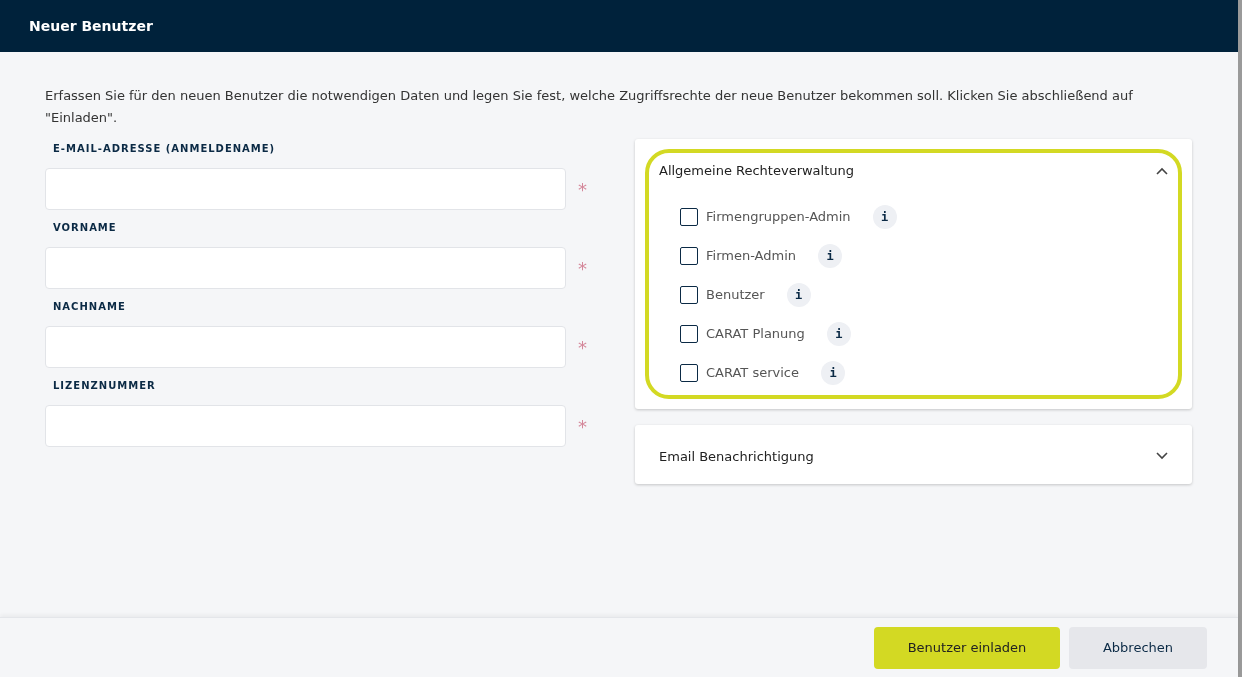 The image size is (1242, 677). I want to click on checkbox-label: CARAT Planung, so click(755, 333).